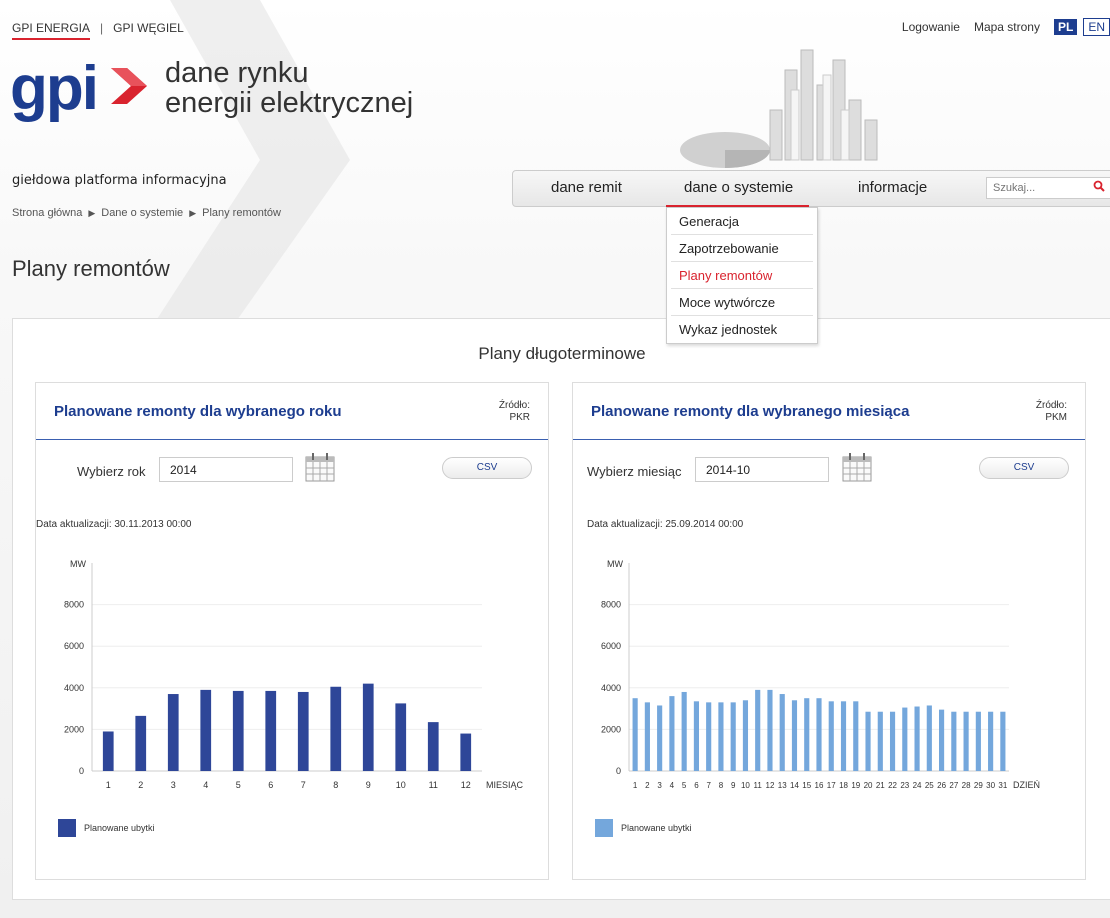 The width and height of the screenshot is (1110, 918). What do you see at coordinates (742, 302) in the screenshot?
I see `menu-item-moce-wytworcze: Moce wytwórcze` at bounding box center [742, 302].